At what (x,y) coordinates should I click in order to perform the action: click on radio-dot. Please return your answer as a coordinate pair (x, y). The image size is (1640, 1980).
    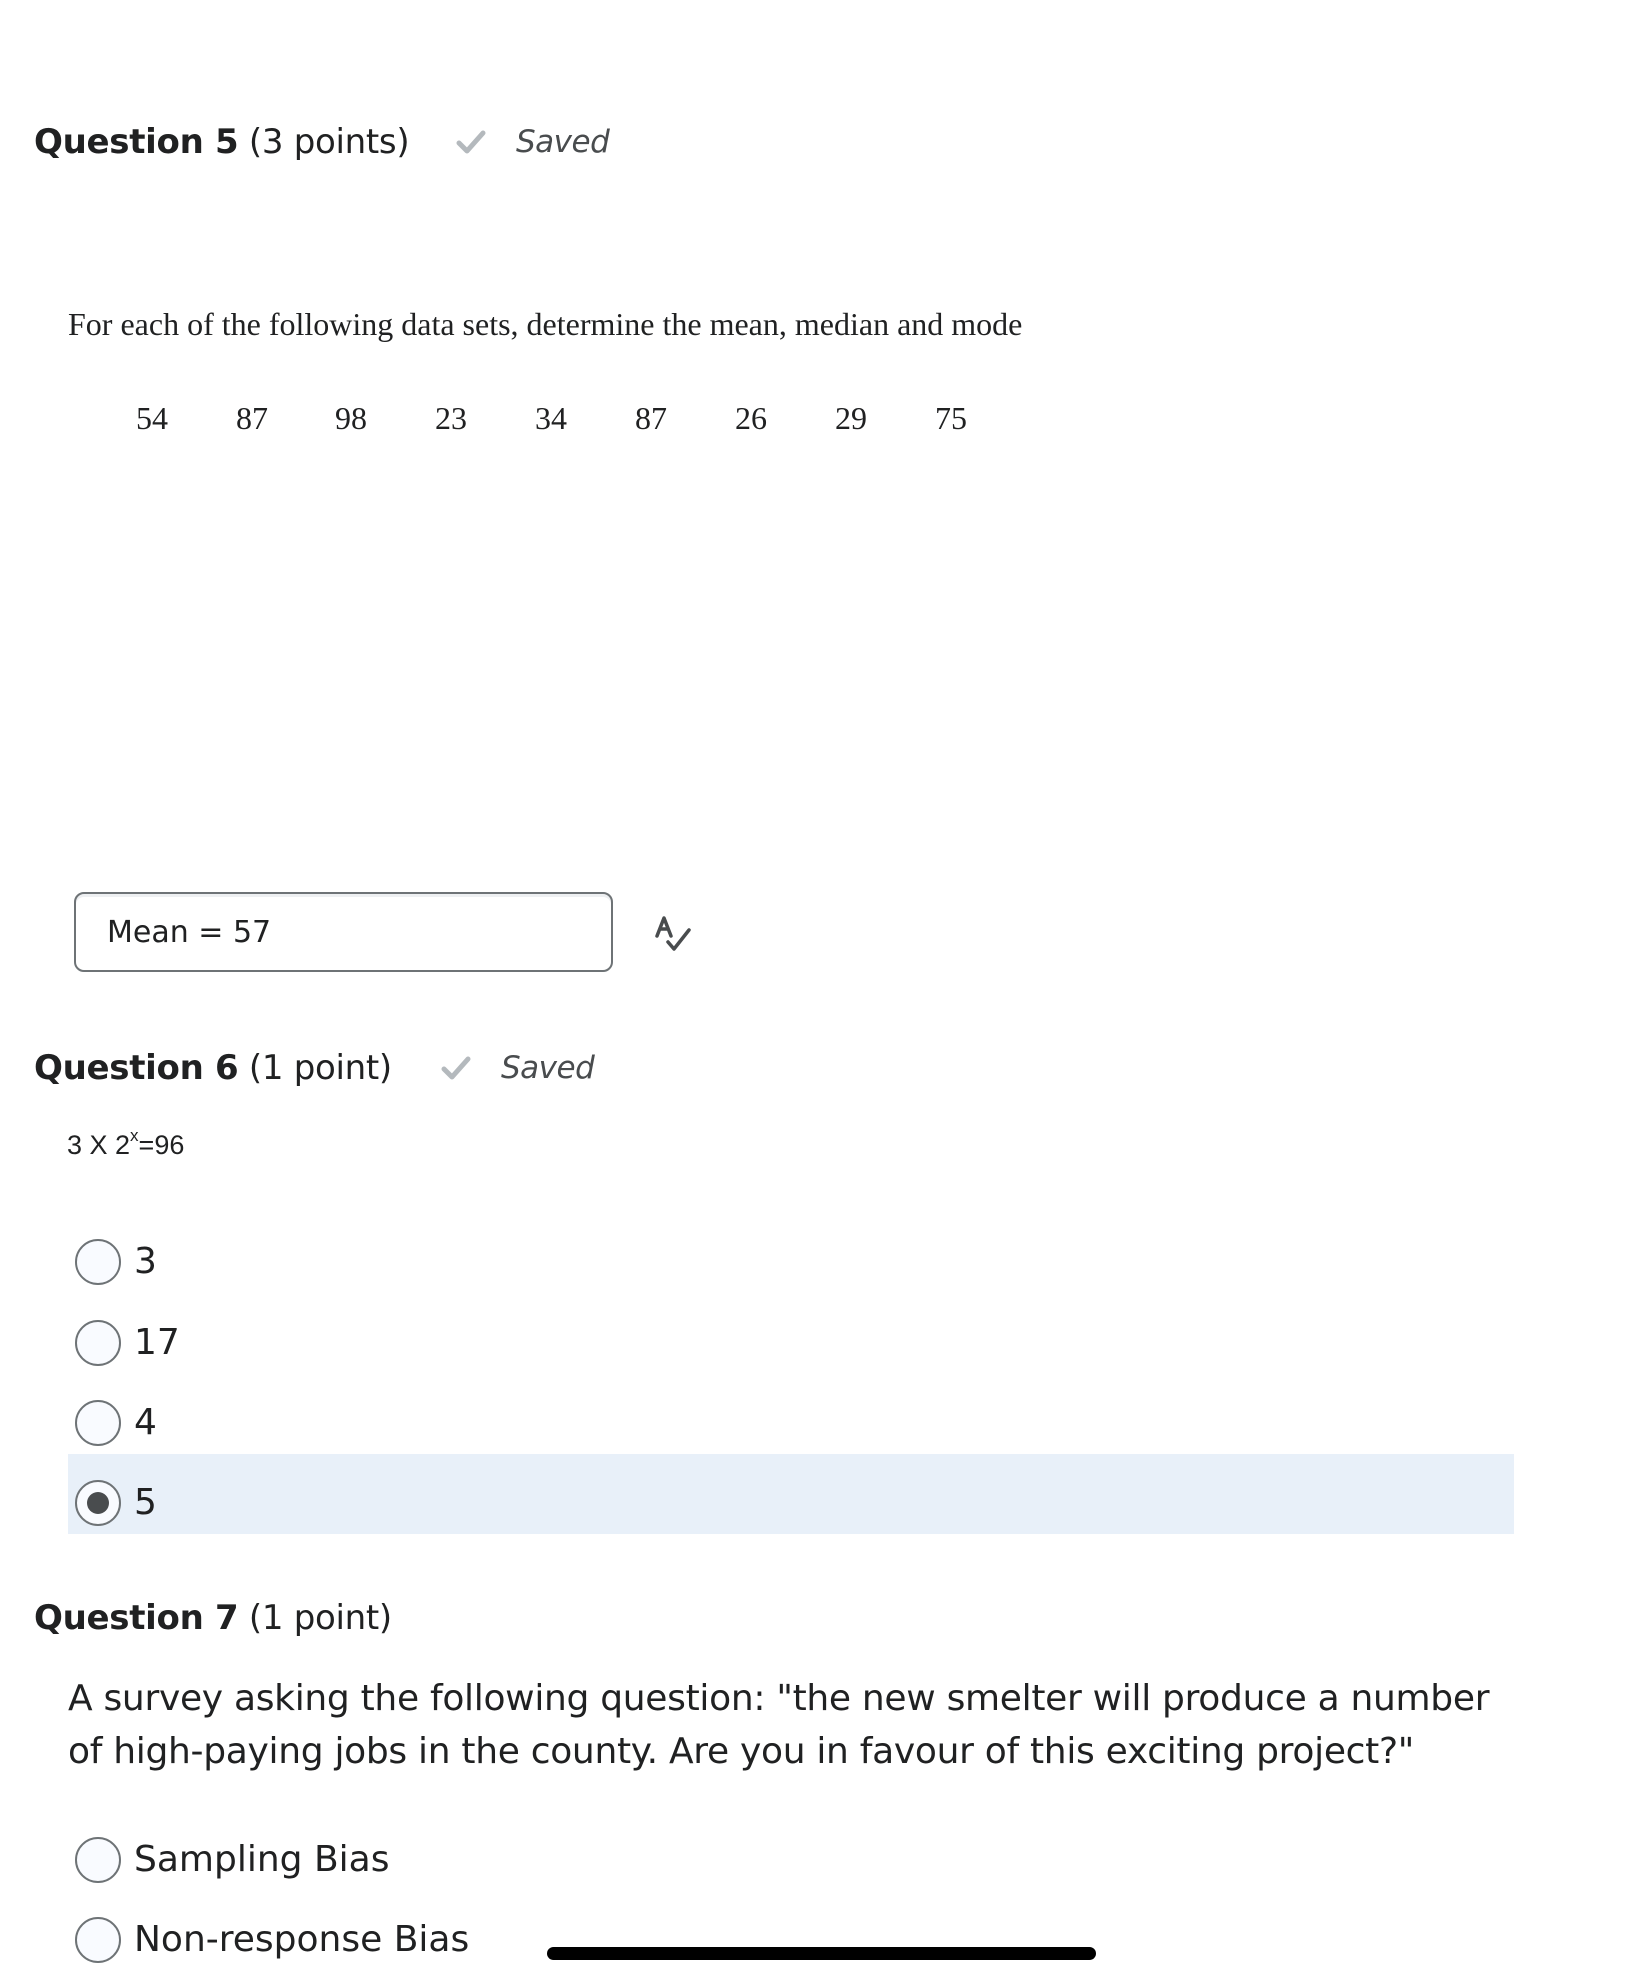
    Looking at the image, I should click on (98, 1503).